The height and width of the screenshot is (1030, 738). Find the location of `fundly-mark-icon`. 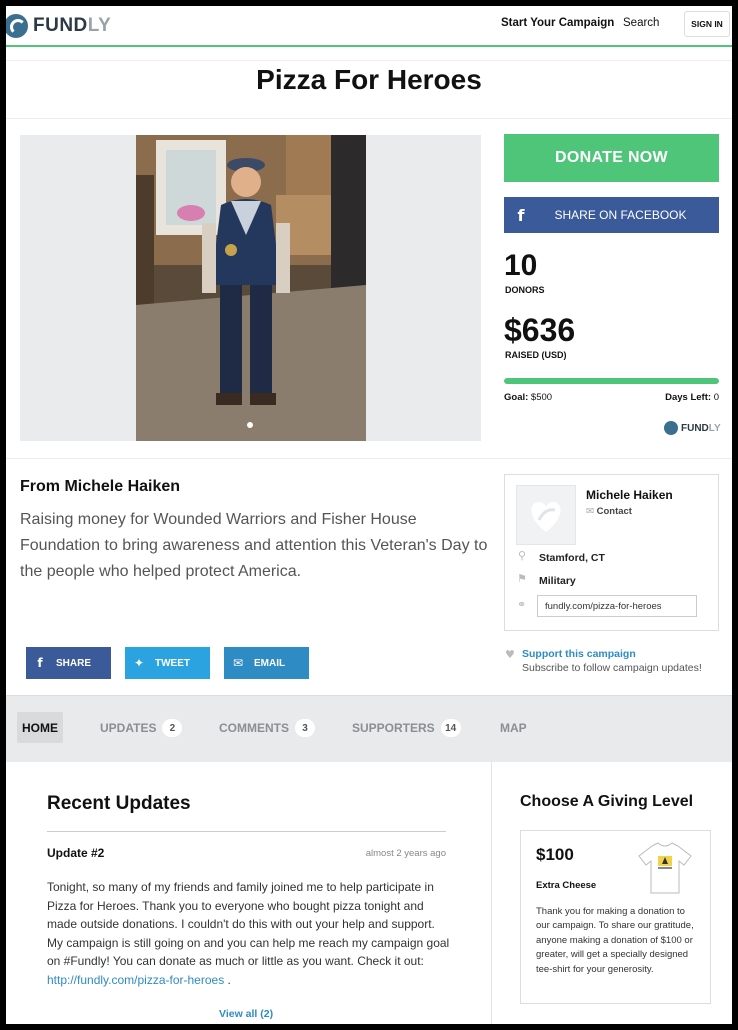

fundly-mark-icon is located at coordinates (671, 428).